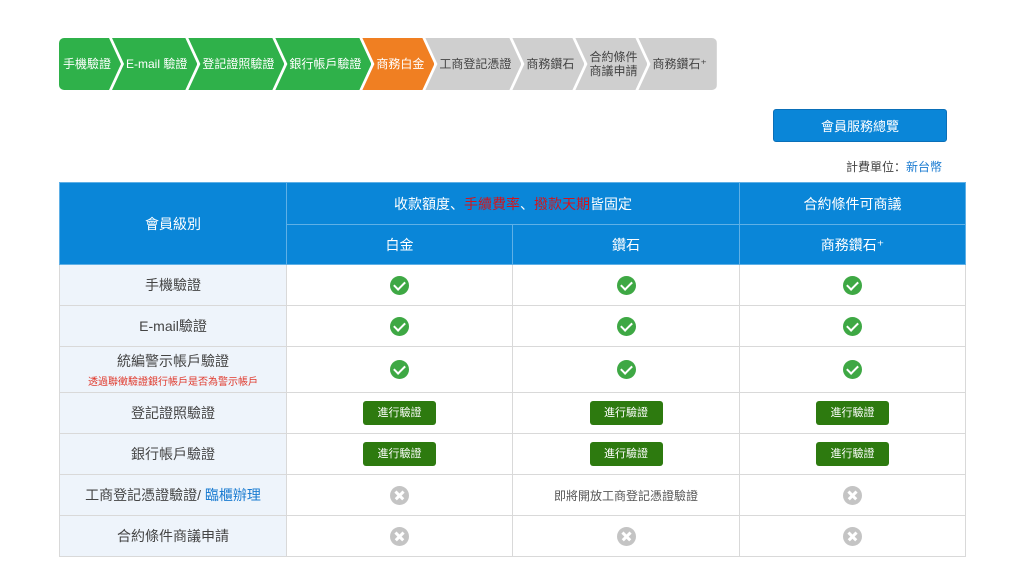 The width and height of the screenshot is (1024, 583). I want to click on fixed-terms-header: 收款額度、手續費率、撥款天期皆固定, so click(513, 203).